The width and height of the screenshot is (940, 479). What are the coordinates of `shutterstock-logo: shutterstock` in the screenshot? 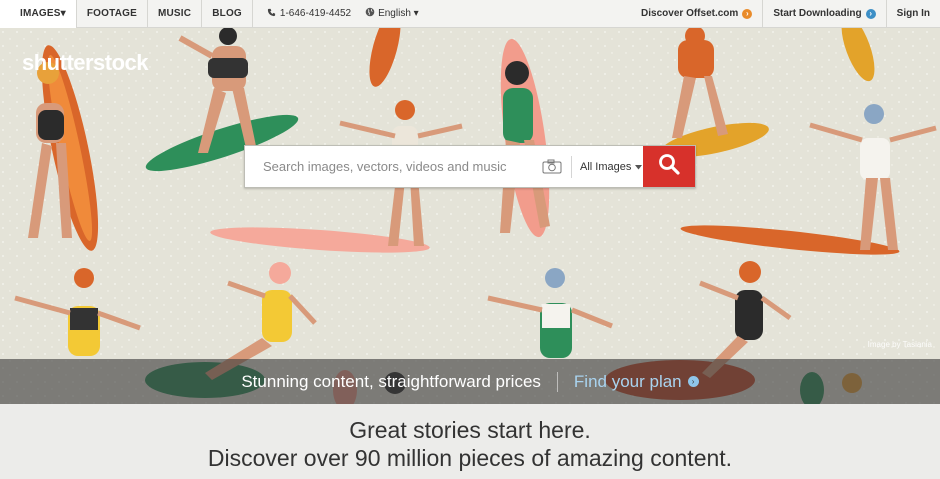 It's located at (85, 63).